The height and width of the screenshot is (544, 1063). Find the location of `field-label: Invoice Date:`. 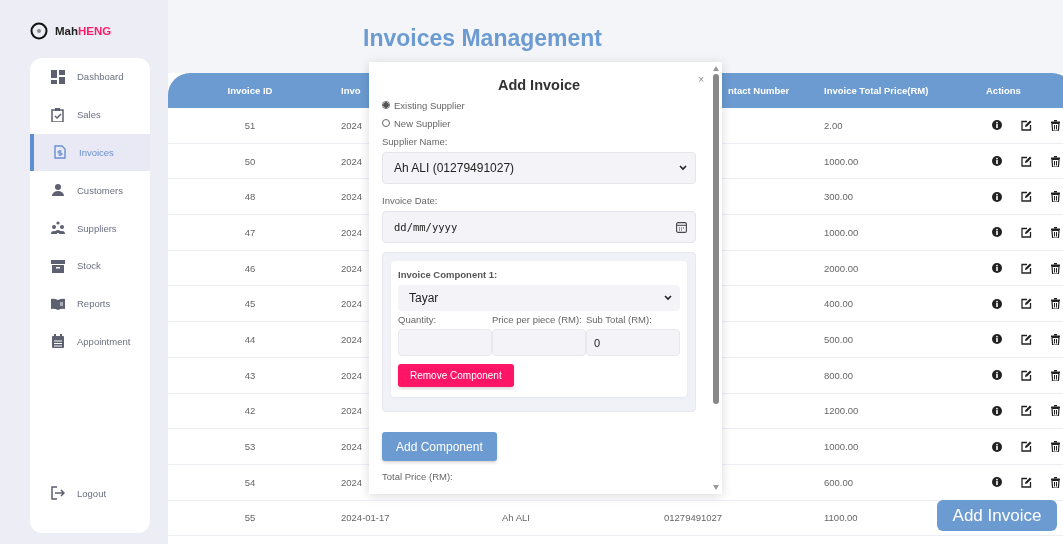

field-label: Invoice Date: is located at coordinates (410, 200).